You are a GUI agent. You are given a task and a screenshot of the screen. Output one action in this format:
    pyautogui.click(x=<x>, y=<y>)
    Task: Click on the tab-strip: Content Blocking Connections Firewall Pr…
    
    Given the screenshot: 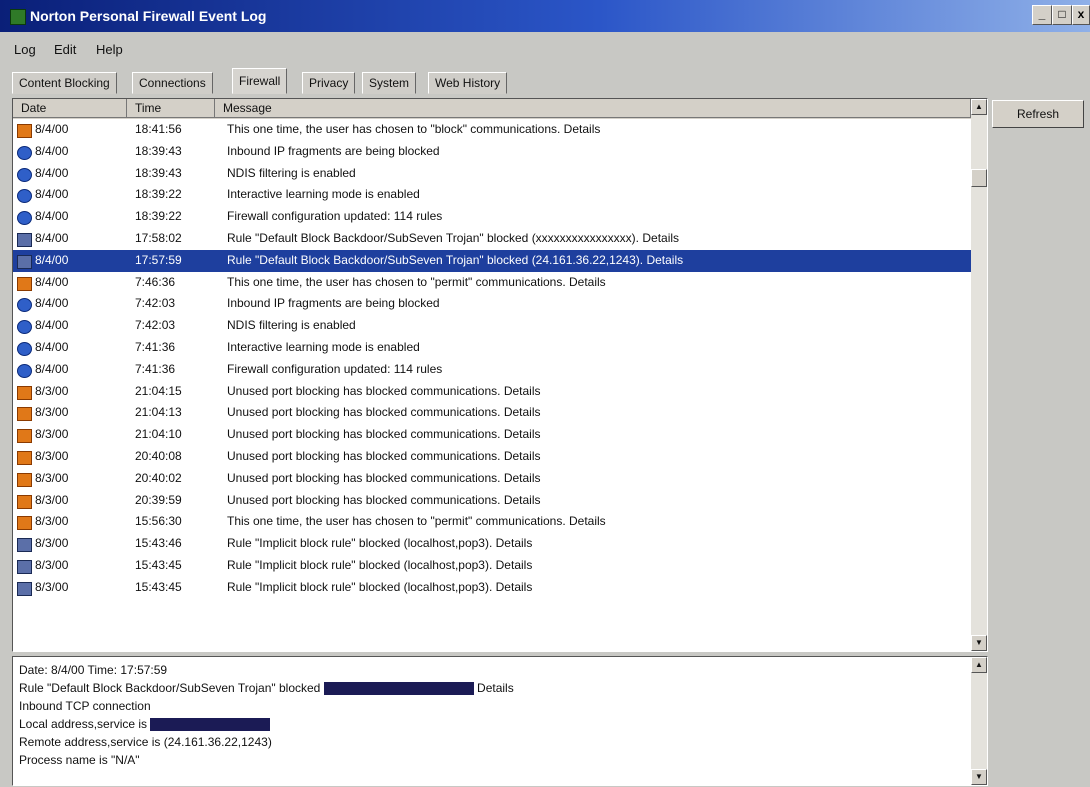 What is the action you would take?
    pyautogui.click(x=545, y=80)
    